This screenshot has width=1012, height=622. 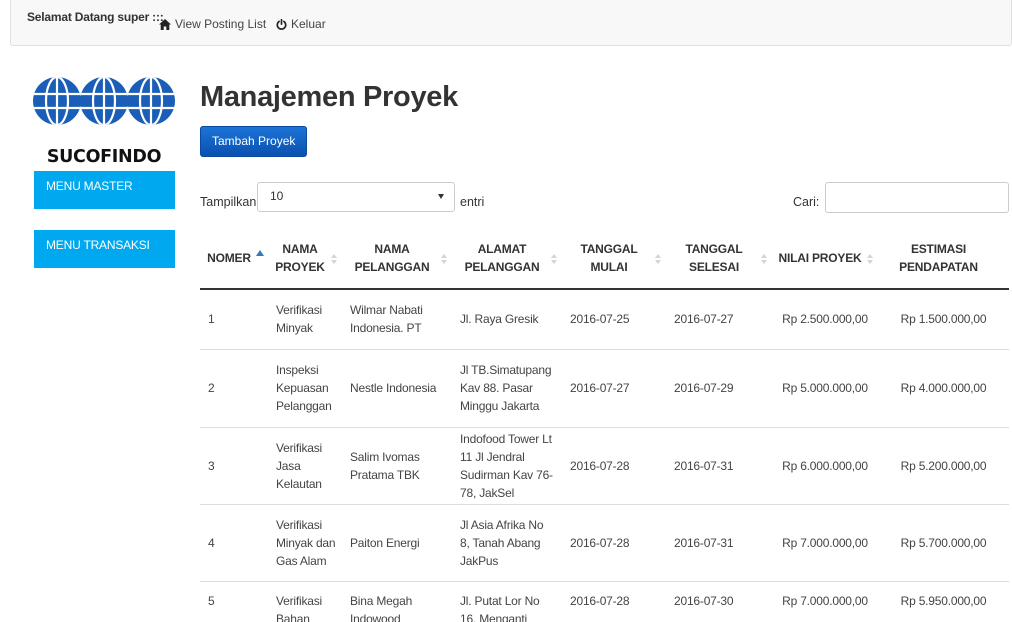 What do you see at coordinates (825, 466) in the screenshot?
I see `cell-nilai-proyek: Rp 6.000.000,00` at bounding box center [825, 466].